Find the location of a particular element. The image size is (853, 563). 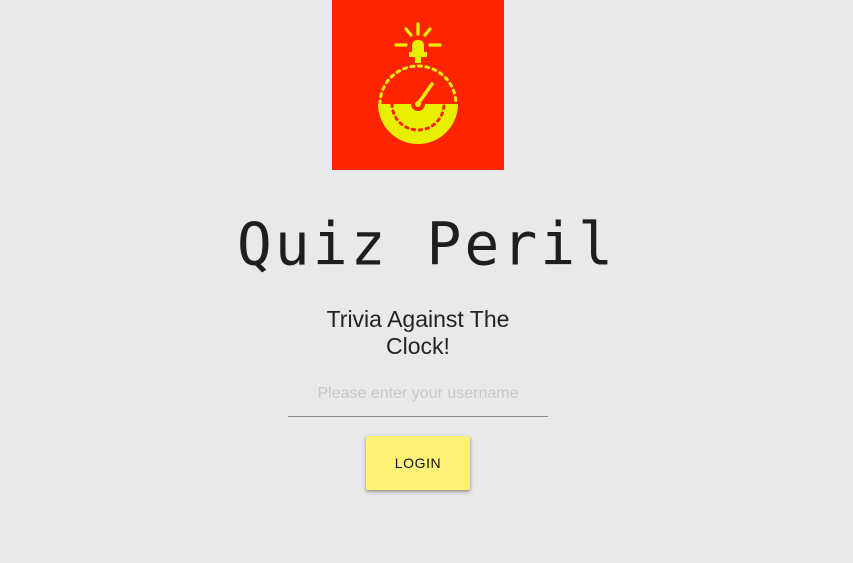

app-title: Quiz Peril is located at coordinates (426, 244).